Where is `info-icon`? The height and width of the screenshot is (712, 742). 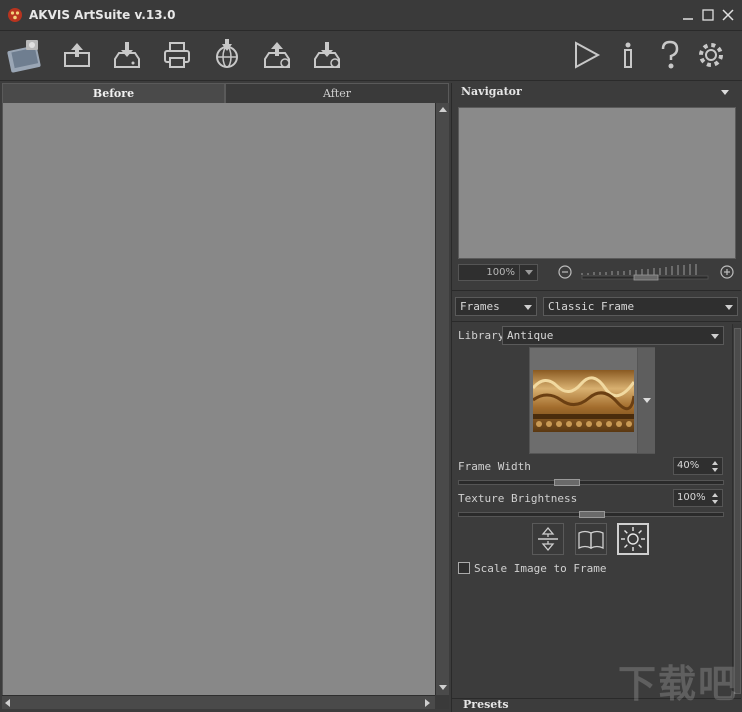 info-icon is located at coordinates (628, 55).